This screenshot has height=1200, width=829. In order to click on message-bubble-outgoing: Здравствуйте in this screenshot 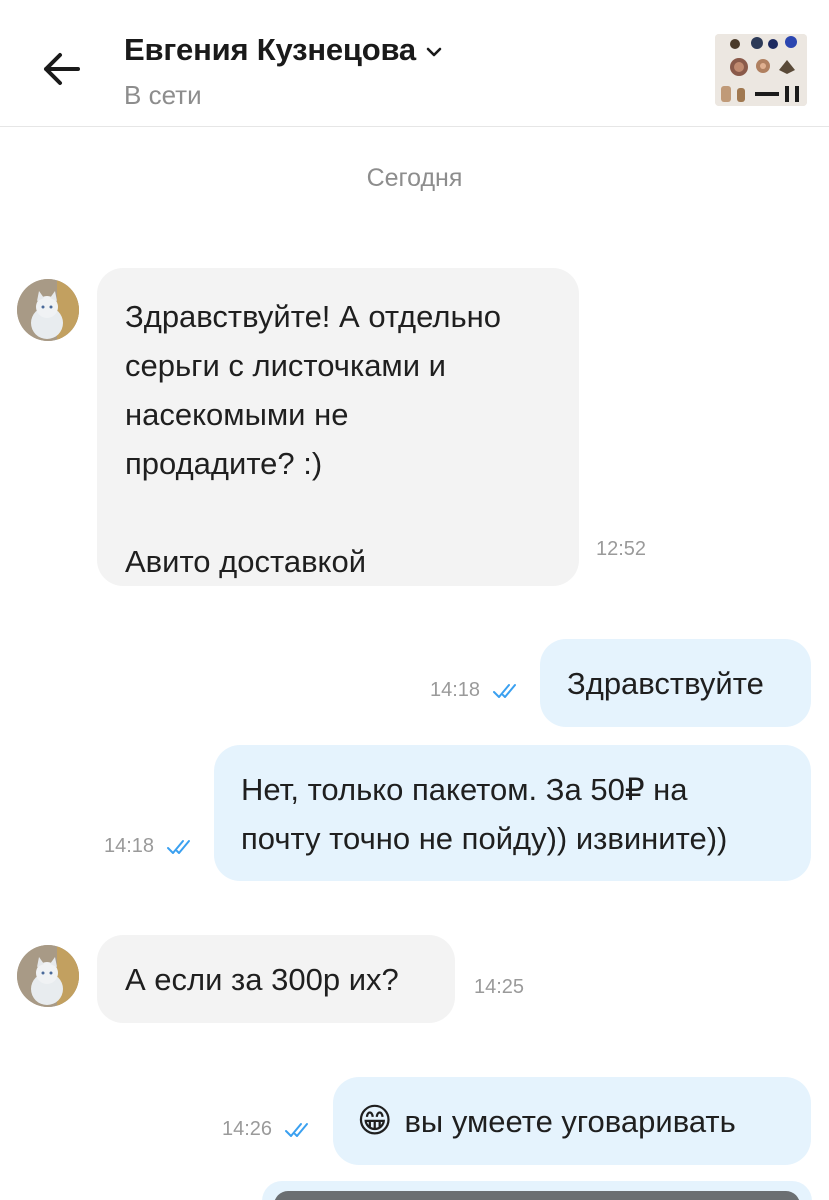, I will do `click(675, 683)`.